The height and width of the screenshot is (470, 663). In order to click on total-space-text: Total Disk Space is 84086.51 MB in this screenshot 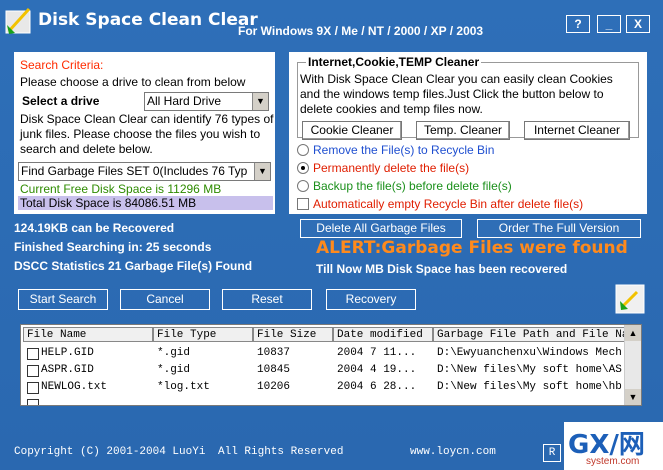, I will do `click(145, 203)`.